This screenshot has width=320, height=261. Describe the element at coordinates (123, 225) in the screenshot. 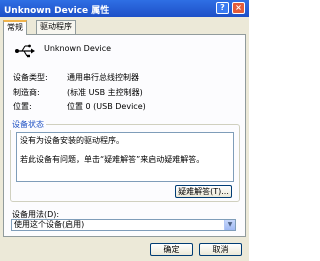

I see `device-usage-select: 使用这个设备(启用) ▼` at that location.